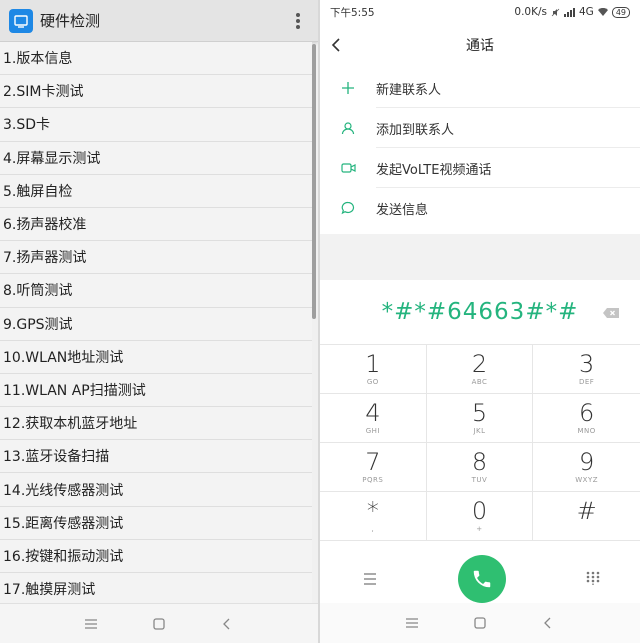 The image size is (640, 643). I want to click on dialed-number: *#*#64663#*#, so click(480, 312).